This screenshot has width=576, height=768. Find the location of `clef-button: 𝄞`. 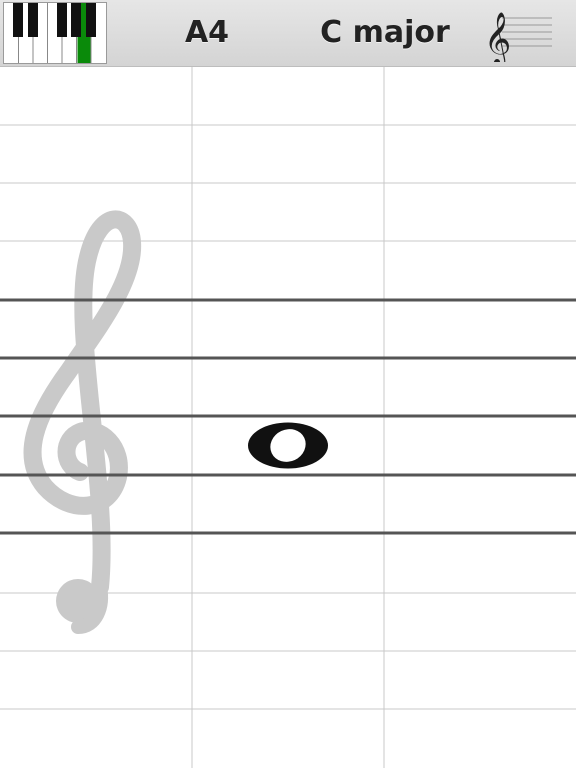

clef-button: 𝄞 is located at coordinates (519, 35).